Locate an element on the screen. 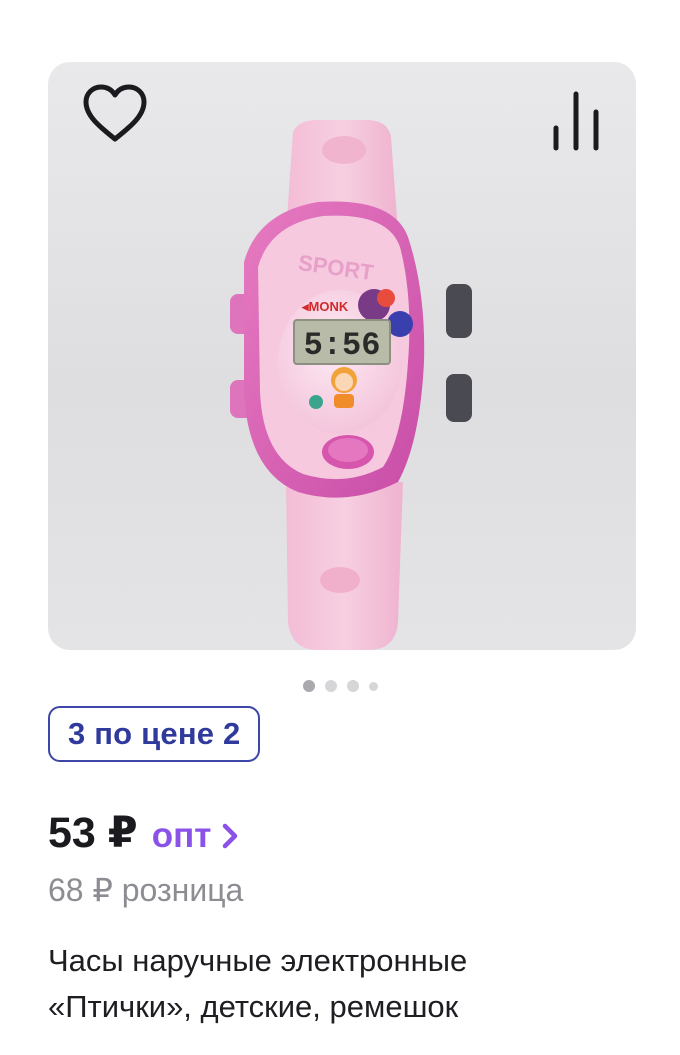 This screenshot has height=1055, width=680. wholesale-price: 53 ₽ is located at coordinates (93, 833).